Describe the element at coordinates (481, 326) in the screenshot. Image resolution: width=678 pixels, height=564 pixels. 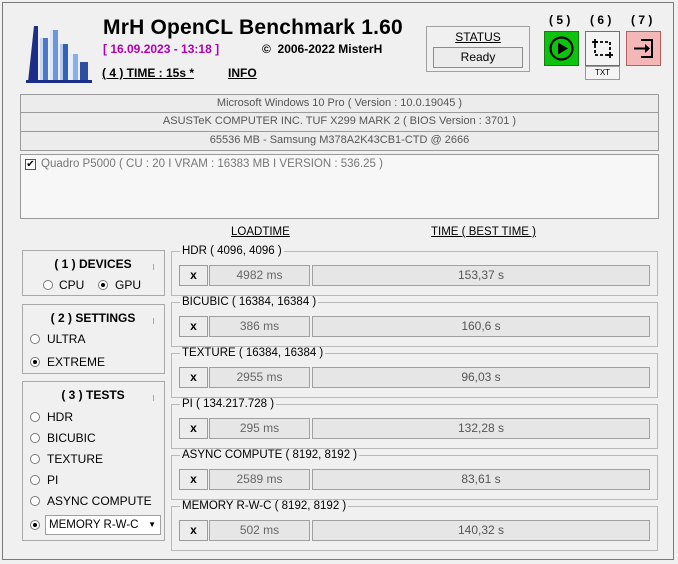
I see `time-value: 160,6 s` at that location.